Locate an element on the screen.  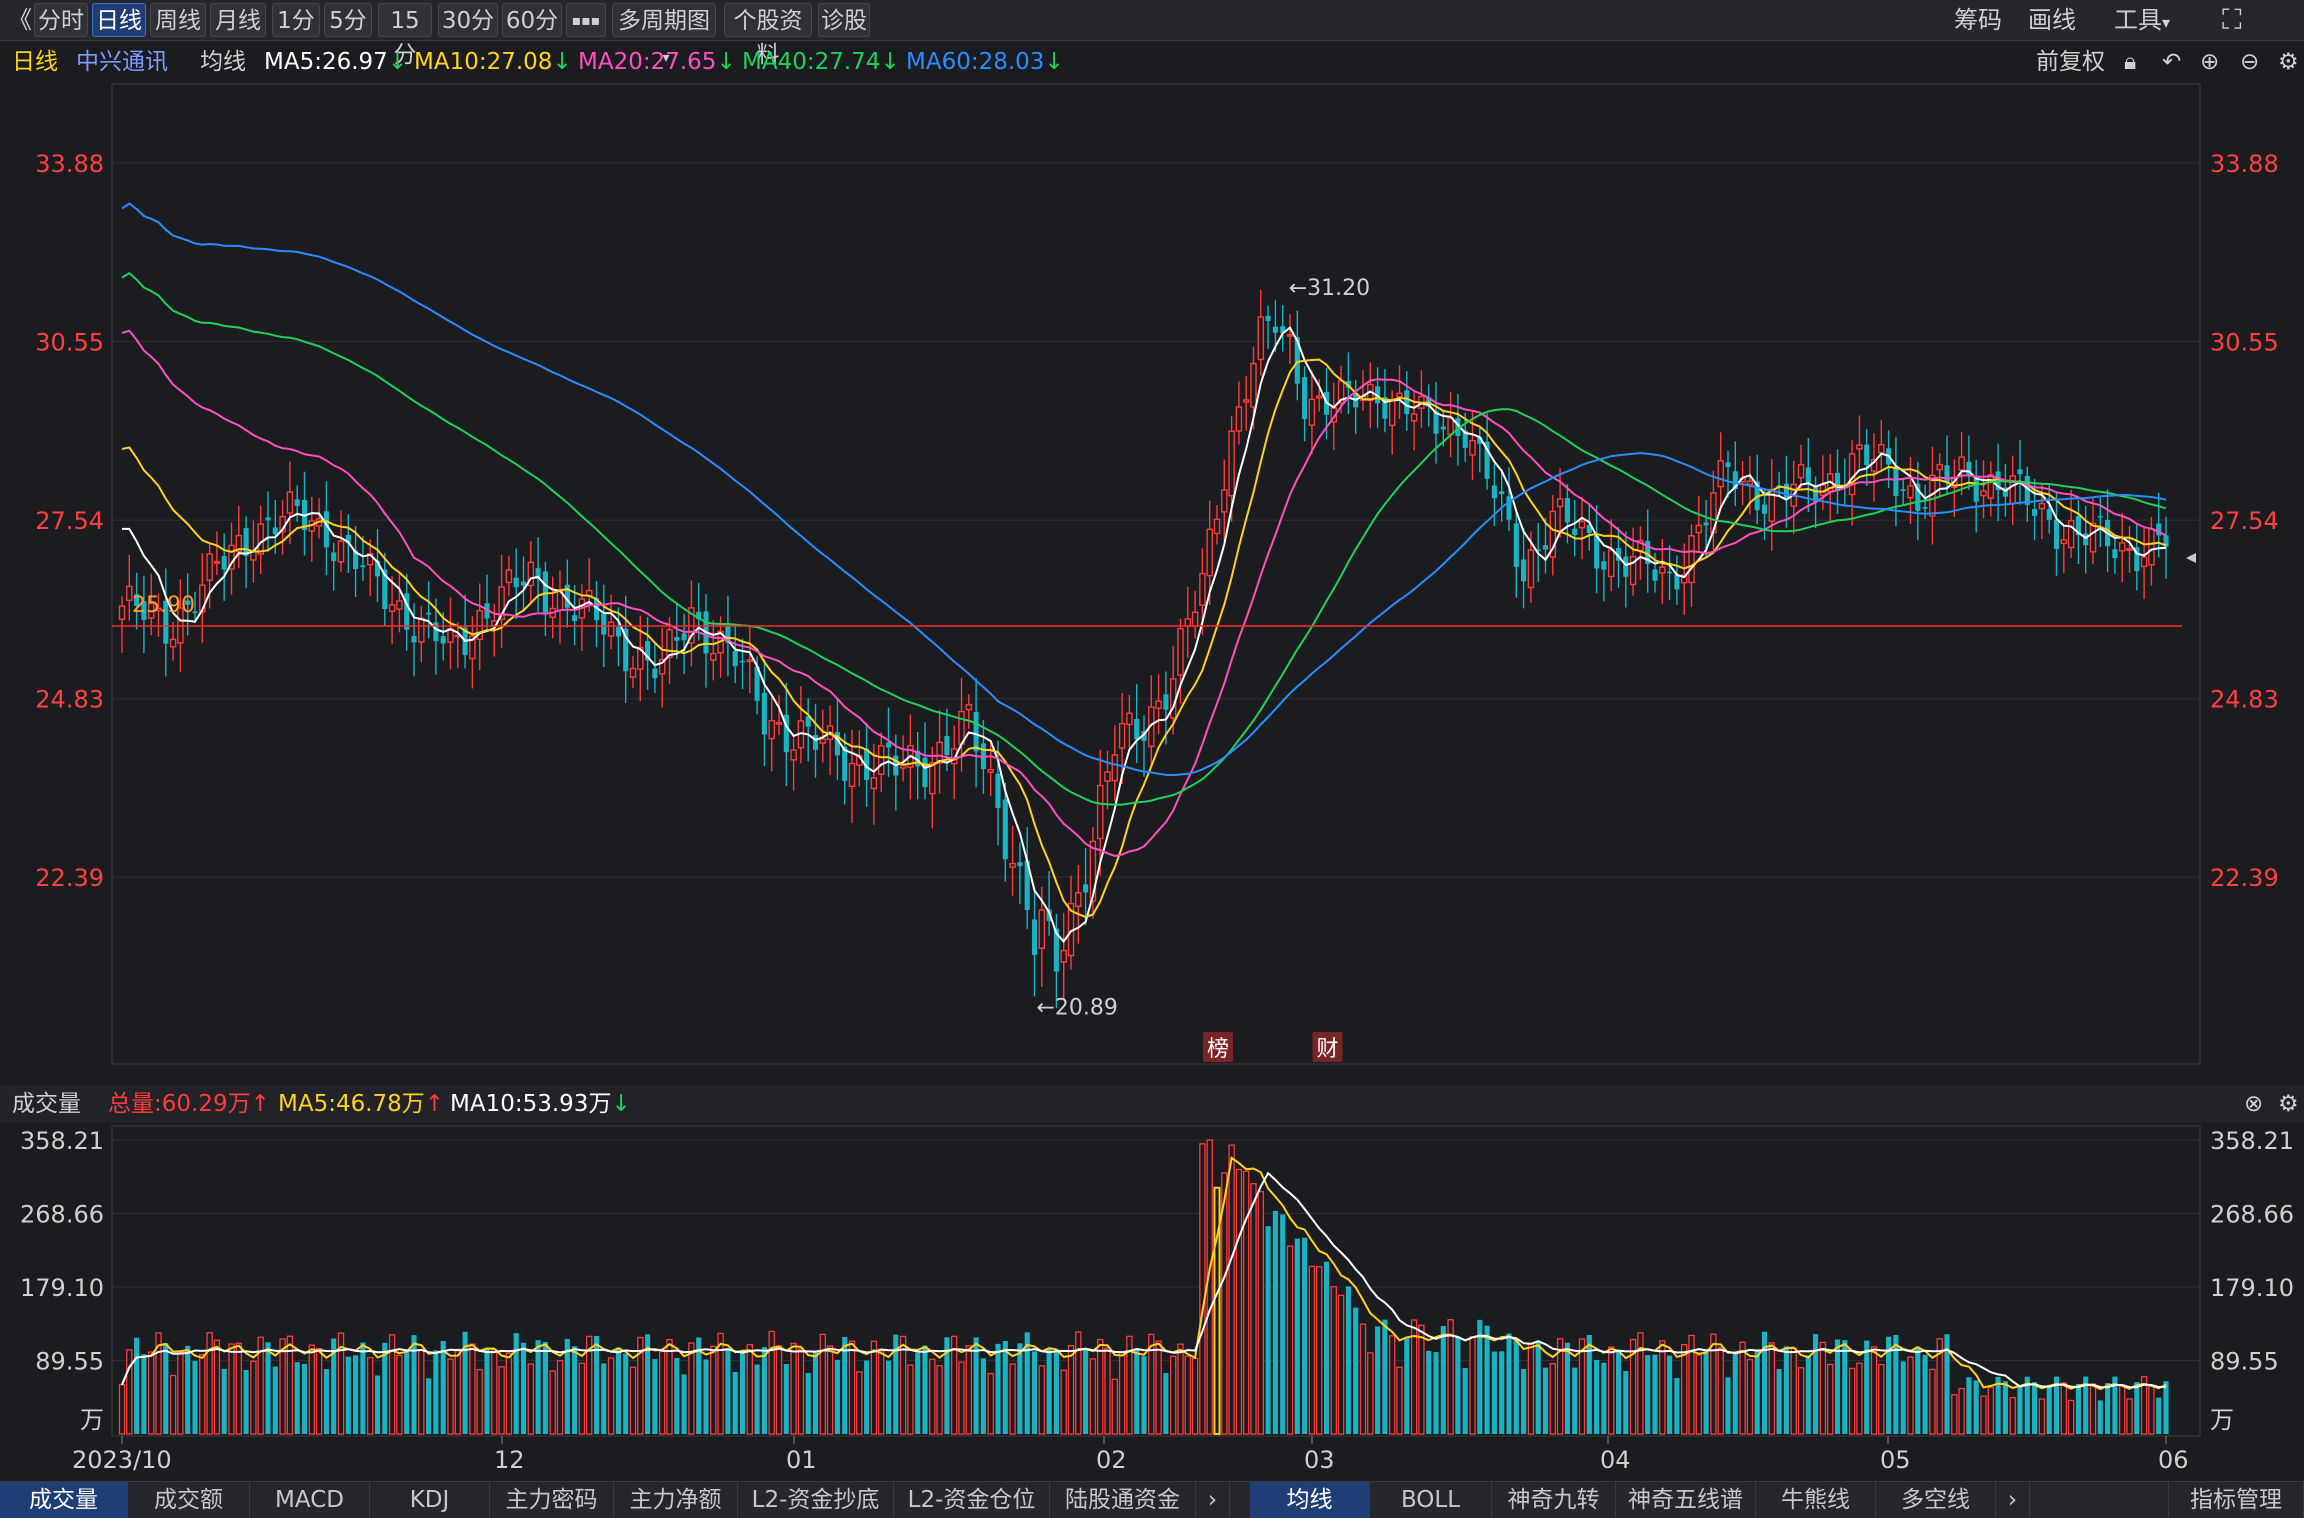
tab-15min: 15分 is located at coordinates (405, 35).